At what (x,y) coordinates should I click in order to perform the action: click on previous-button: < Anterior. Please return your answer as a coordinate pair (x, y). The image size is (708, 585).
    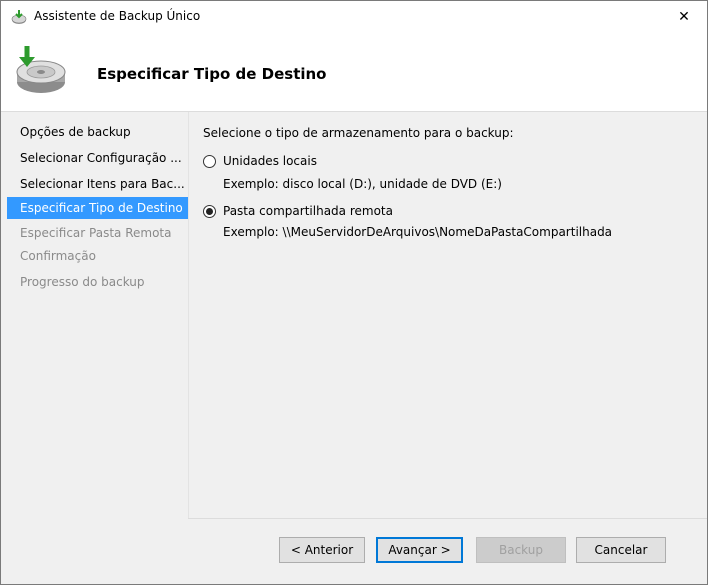
    Looking at the image, I should click on (322, 550).